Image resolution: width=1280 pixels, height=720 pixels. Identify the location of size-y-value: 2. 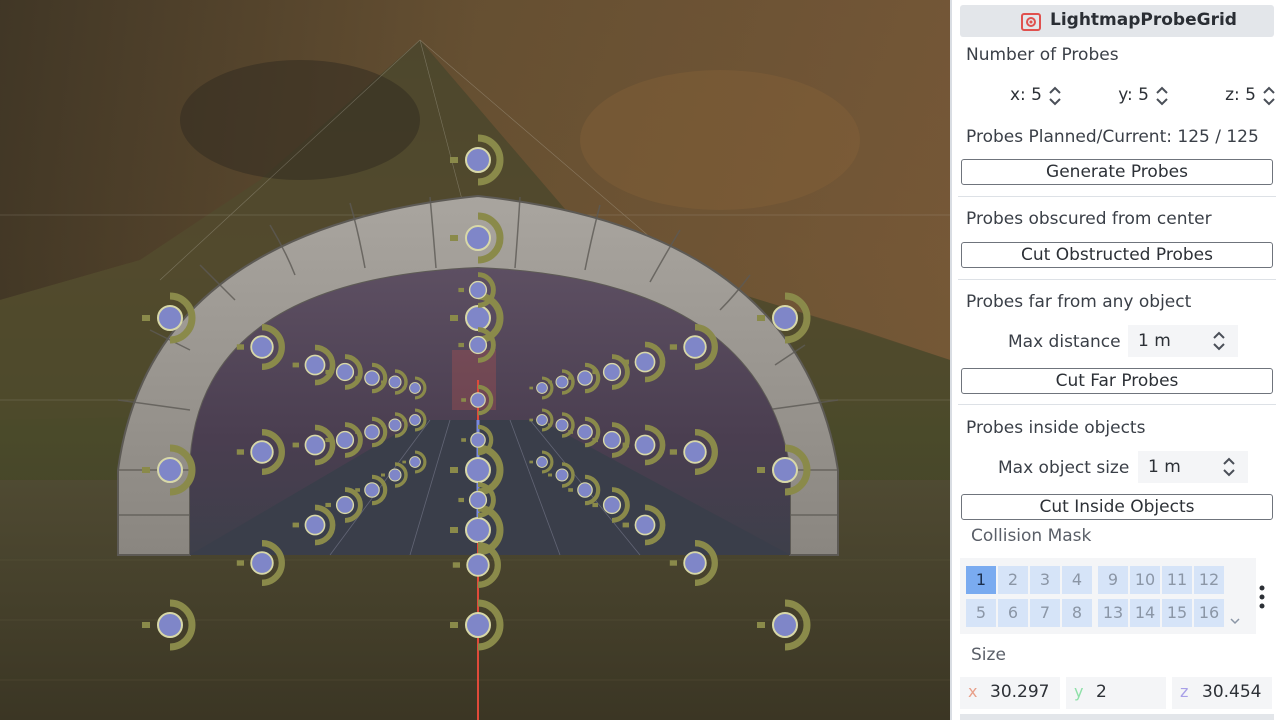
(1101, 692).